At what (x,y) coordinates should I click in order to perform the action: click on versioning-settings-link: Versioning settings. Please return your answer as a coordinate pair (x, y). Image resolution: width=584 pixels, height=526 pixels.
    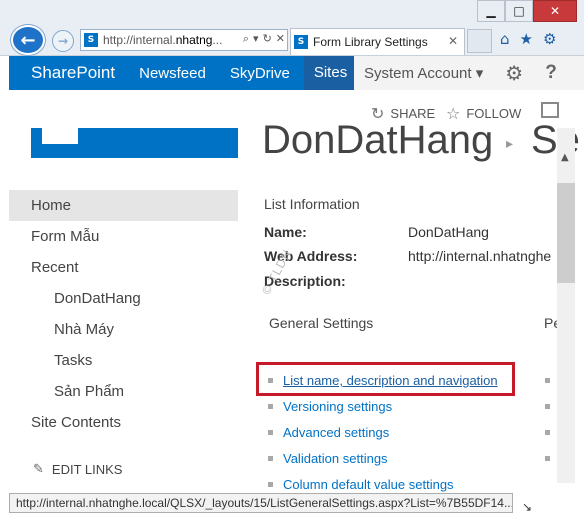
    Looking at the image, I should click on (330, 406).